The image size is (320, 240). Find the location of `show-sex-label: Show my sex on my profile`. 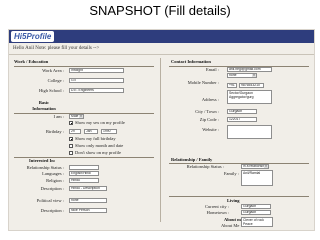

show-sex-label: Show my sex on my profile is located at coordinates (100, 122).